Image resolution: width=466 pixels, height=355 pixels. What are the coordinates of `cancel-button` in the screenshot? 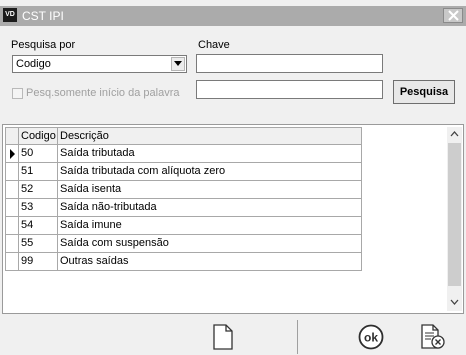 It's located at (433, 338).